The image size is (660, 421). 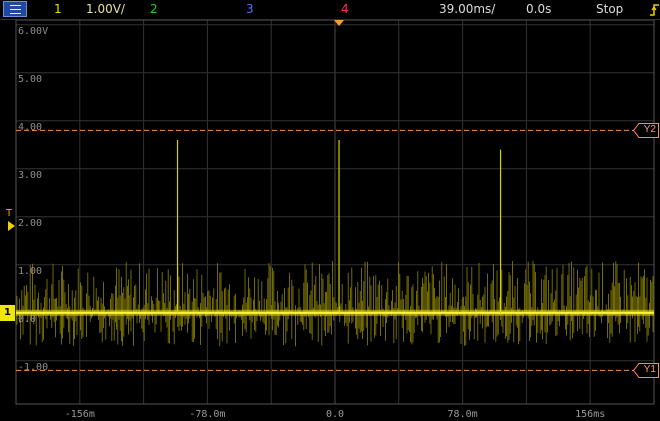 What do you see at coordinates (30, 79) in the screenshot?
I see `y-tick-label: 5.00` at bounding box center [30, 79].